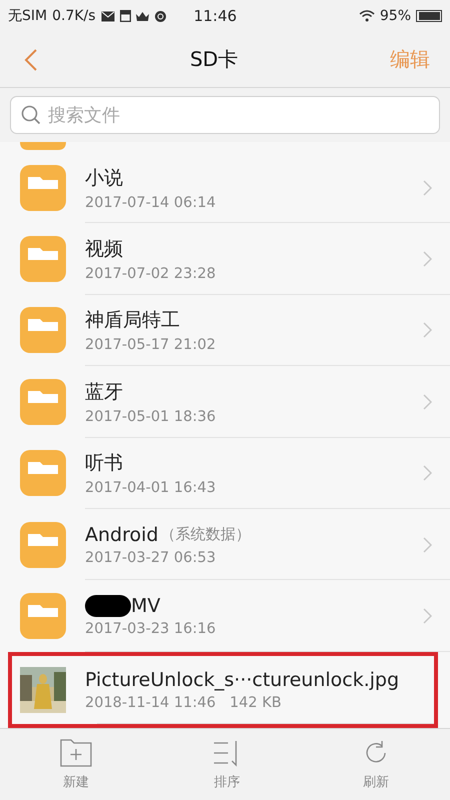 This screenshot has width=450, height=800. What do you see at coordinates (160, 16) in the screenshot?
I see `target-icon` at bounding box center [160, 16].